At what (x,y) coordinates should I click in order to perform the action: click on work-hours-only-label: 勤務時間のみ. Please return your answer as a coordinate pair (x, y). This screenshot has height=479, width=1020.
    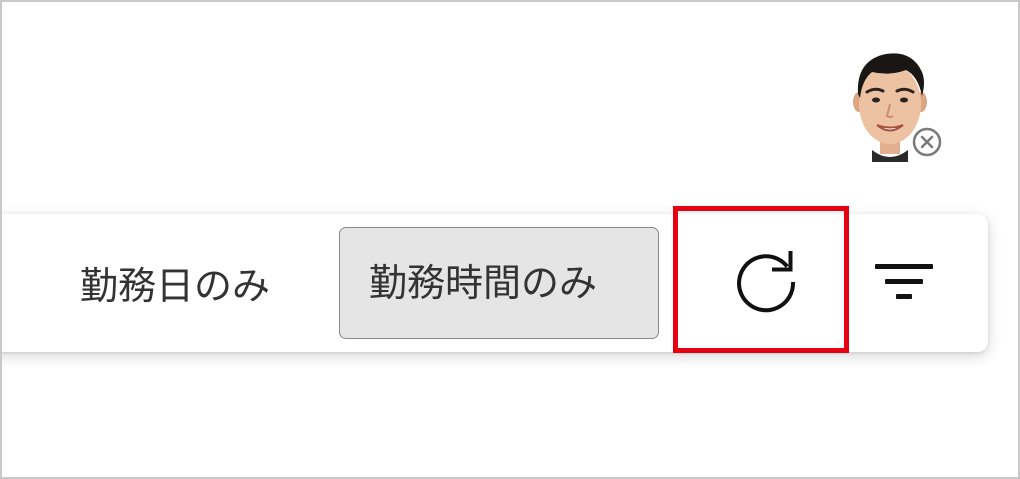
    Looking at the image, I should click on (483, 283).